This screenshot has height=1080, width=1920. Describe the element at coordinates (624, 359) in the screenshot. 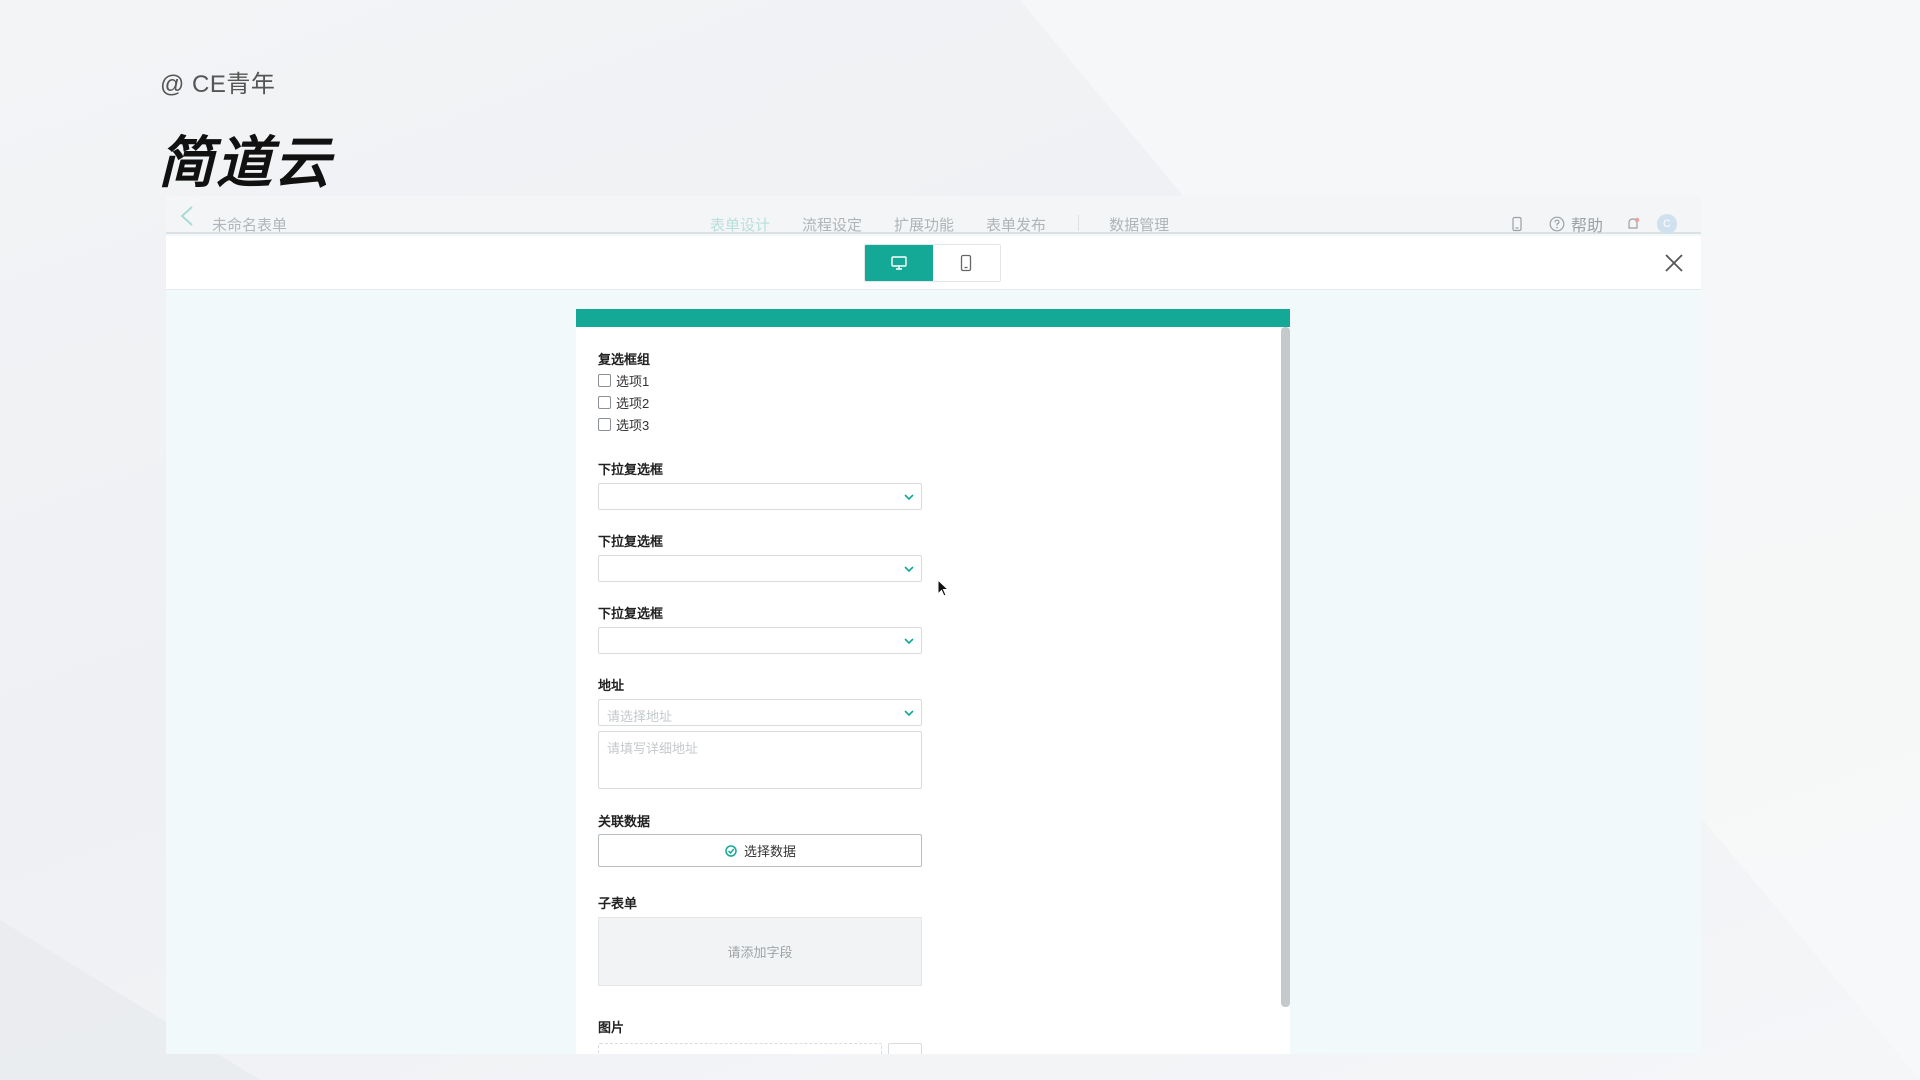

I see `field-label-checkbox-group: 复选框组` at that location.